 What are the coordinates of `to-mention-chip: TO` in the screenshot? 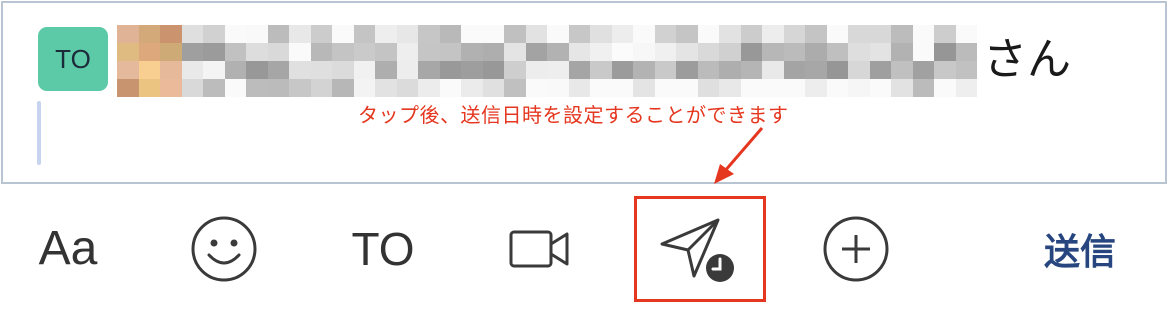 It's located at (73, 59).